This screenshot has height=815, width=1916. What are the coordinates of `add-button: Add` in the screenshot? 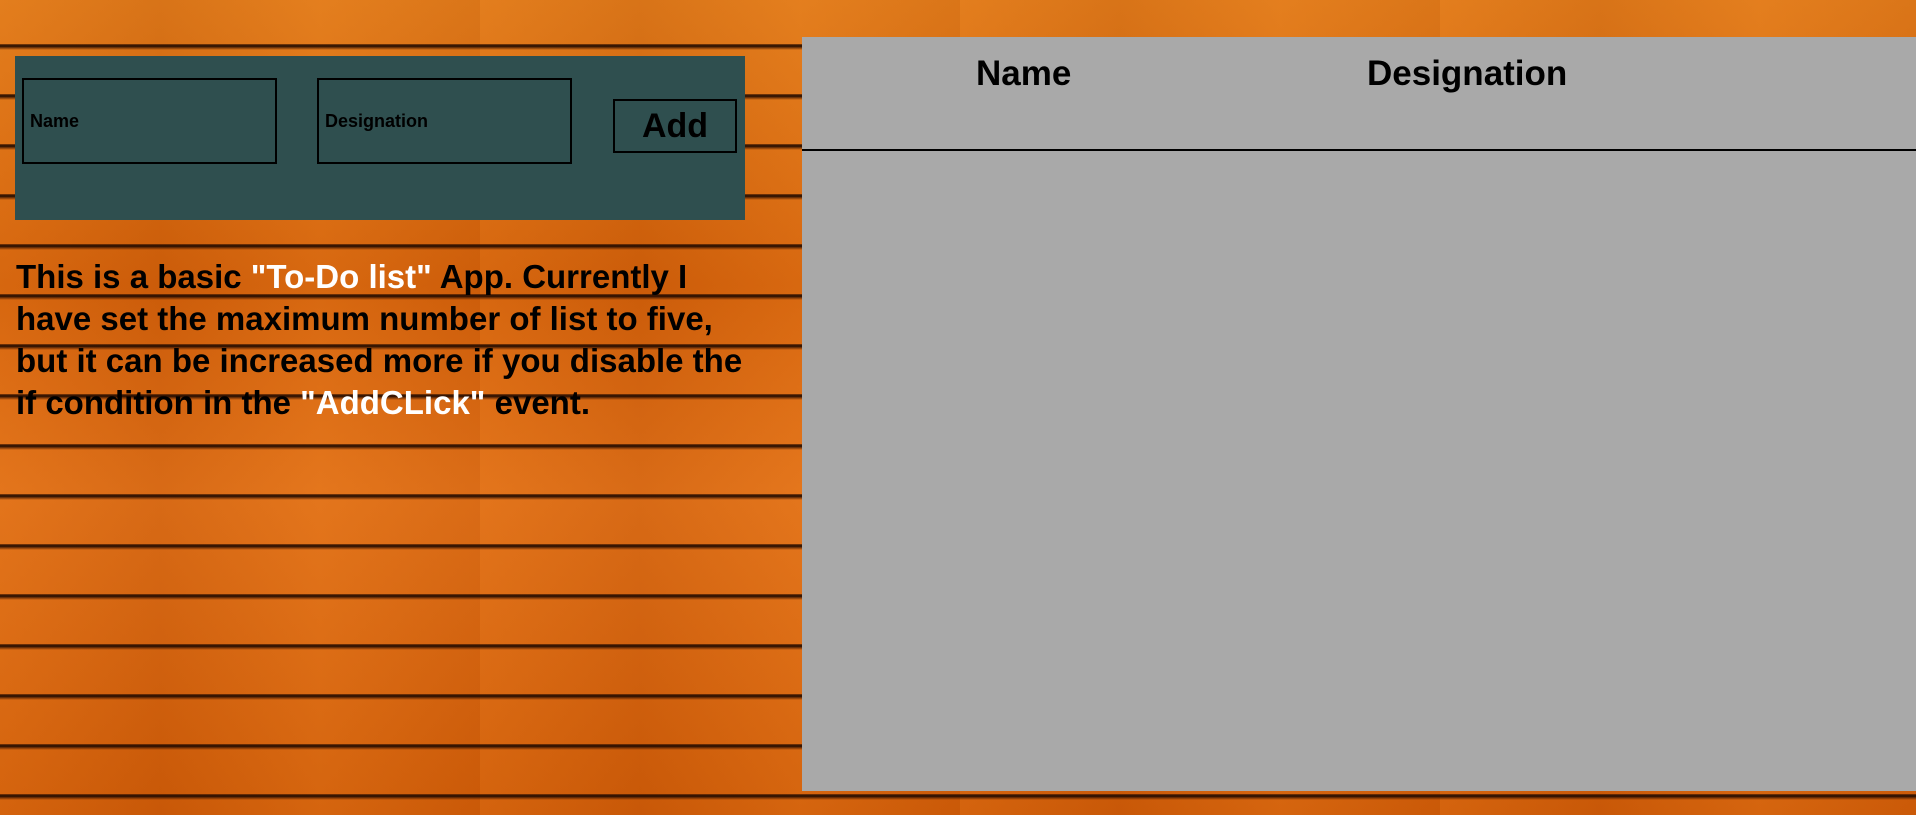 It's located at (675, 126).